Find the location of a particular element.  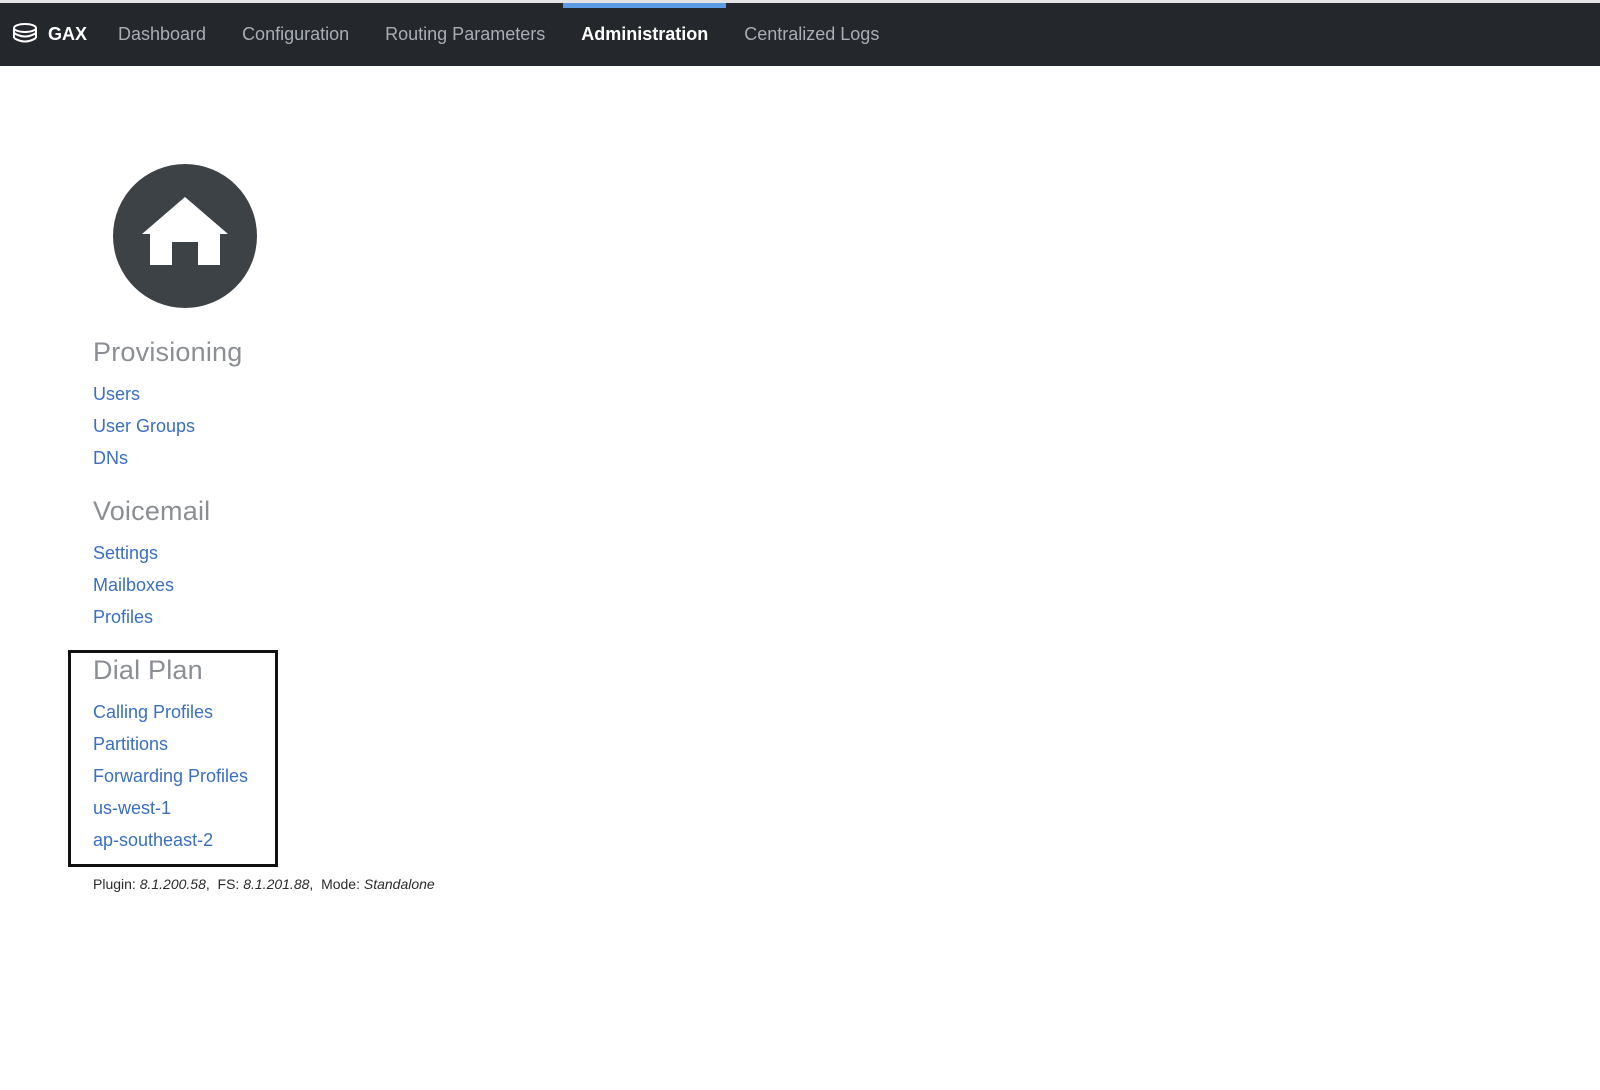

link-mailboxes: Mailboxes is located at coordinates (151, 585).